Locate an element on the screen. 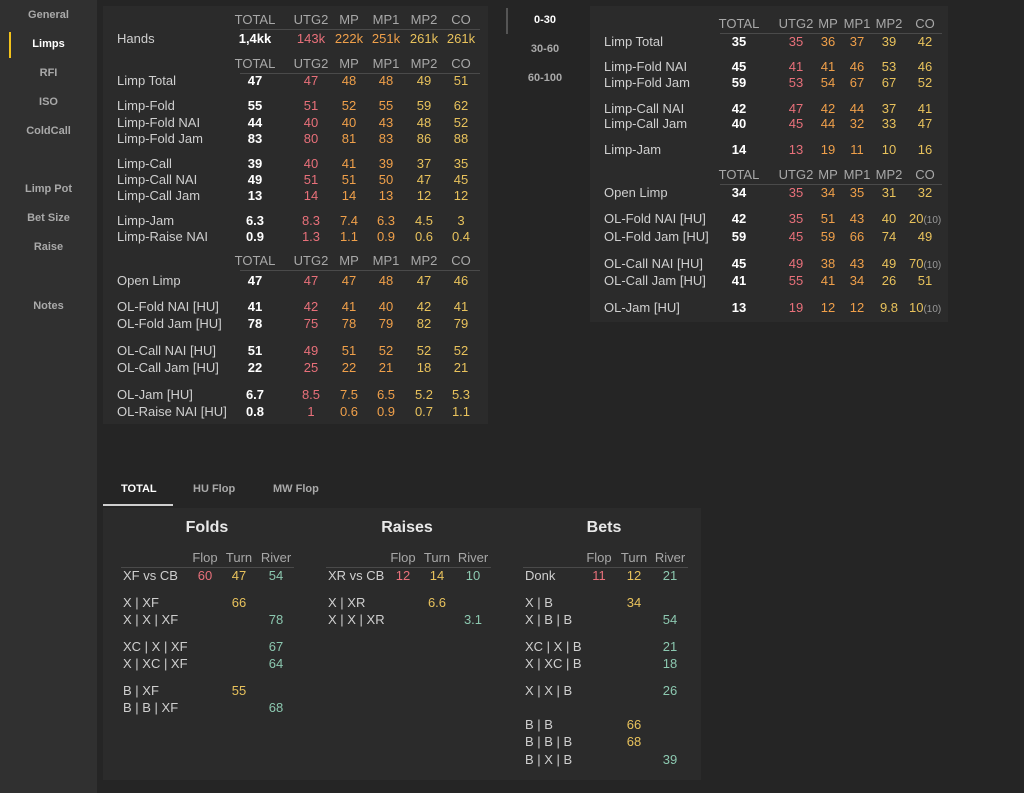  folds-title: Folds is located at coordinates (207, 527).